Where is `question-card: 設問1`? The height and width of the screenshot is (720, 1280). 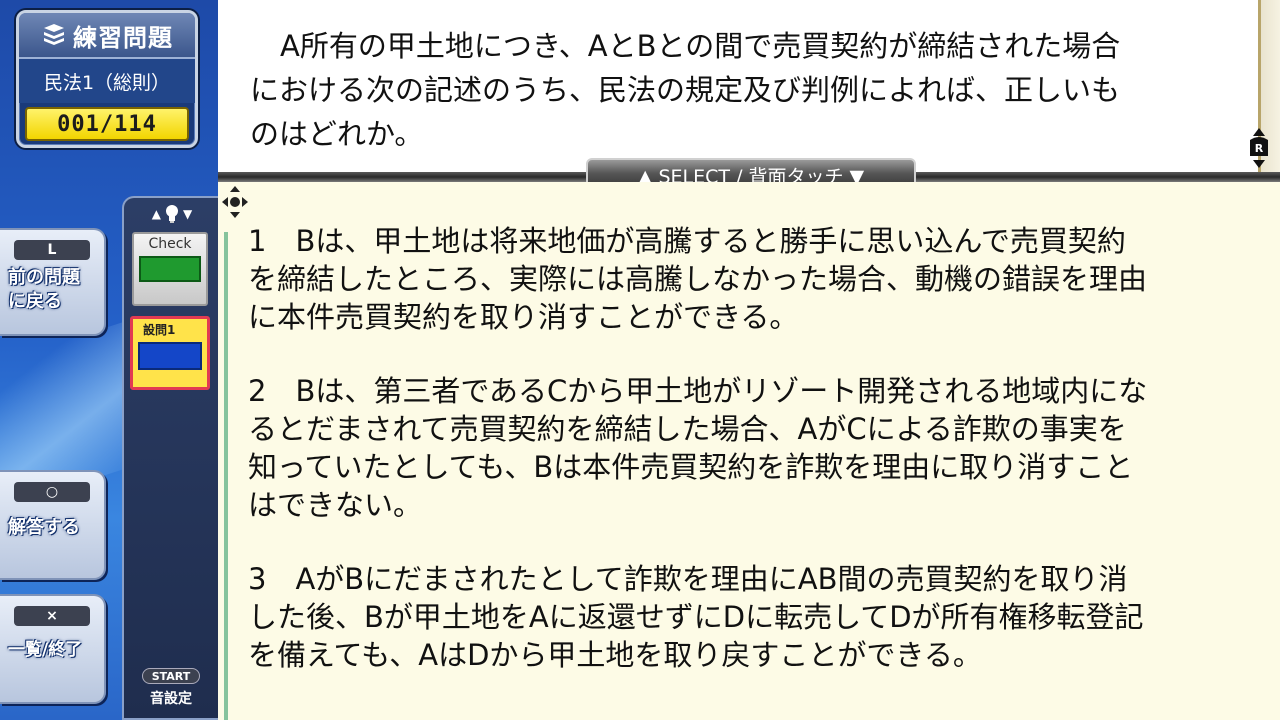
question-card: 設問1 is located at coordinates (170, 353).